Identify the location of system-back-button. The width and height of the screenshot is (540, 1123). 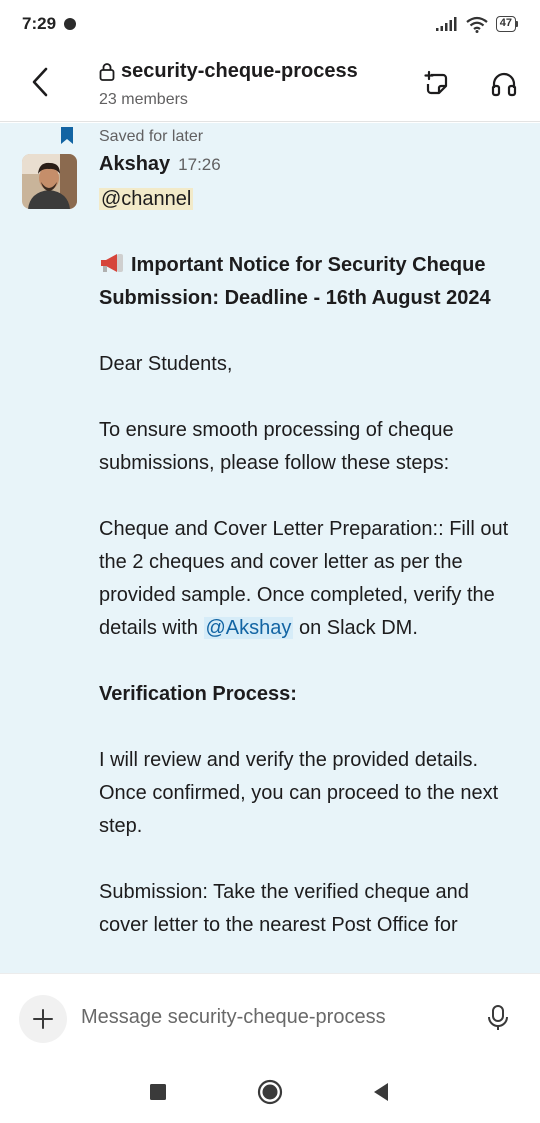
(381, 1092).